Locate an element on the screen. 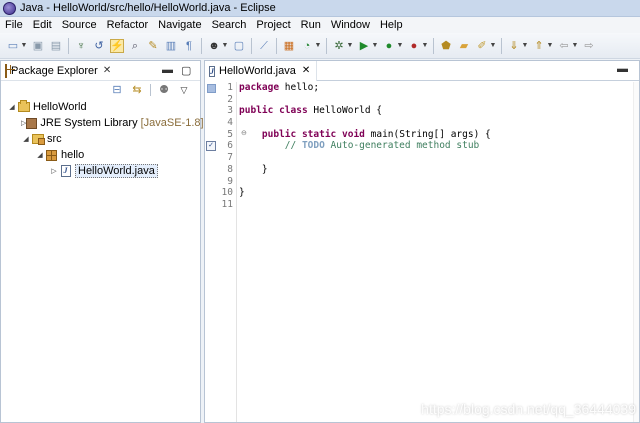  tree-row-jre: ▷ JRE System Library [JavaSE-1.8] is located at coordinates (102, 123).